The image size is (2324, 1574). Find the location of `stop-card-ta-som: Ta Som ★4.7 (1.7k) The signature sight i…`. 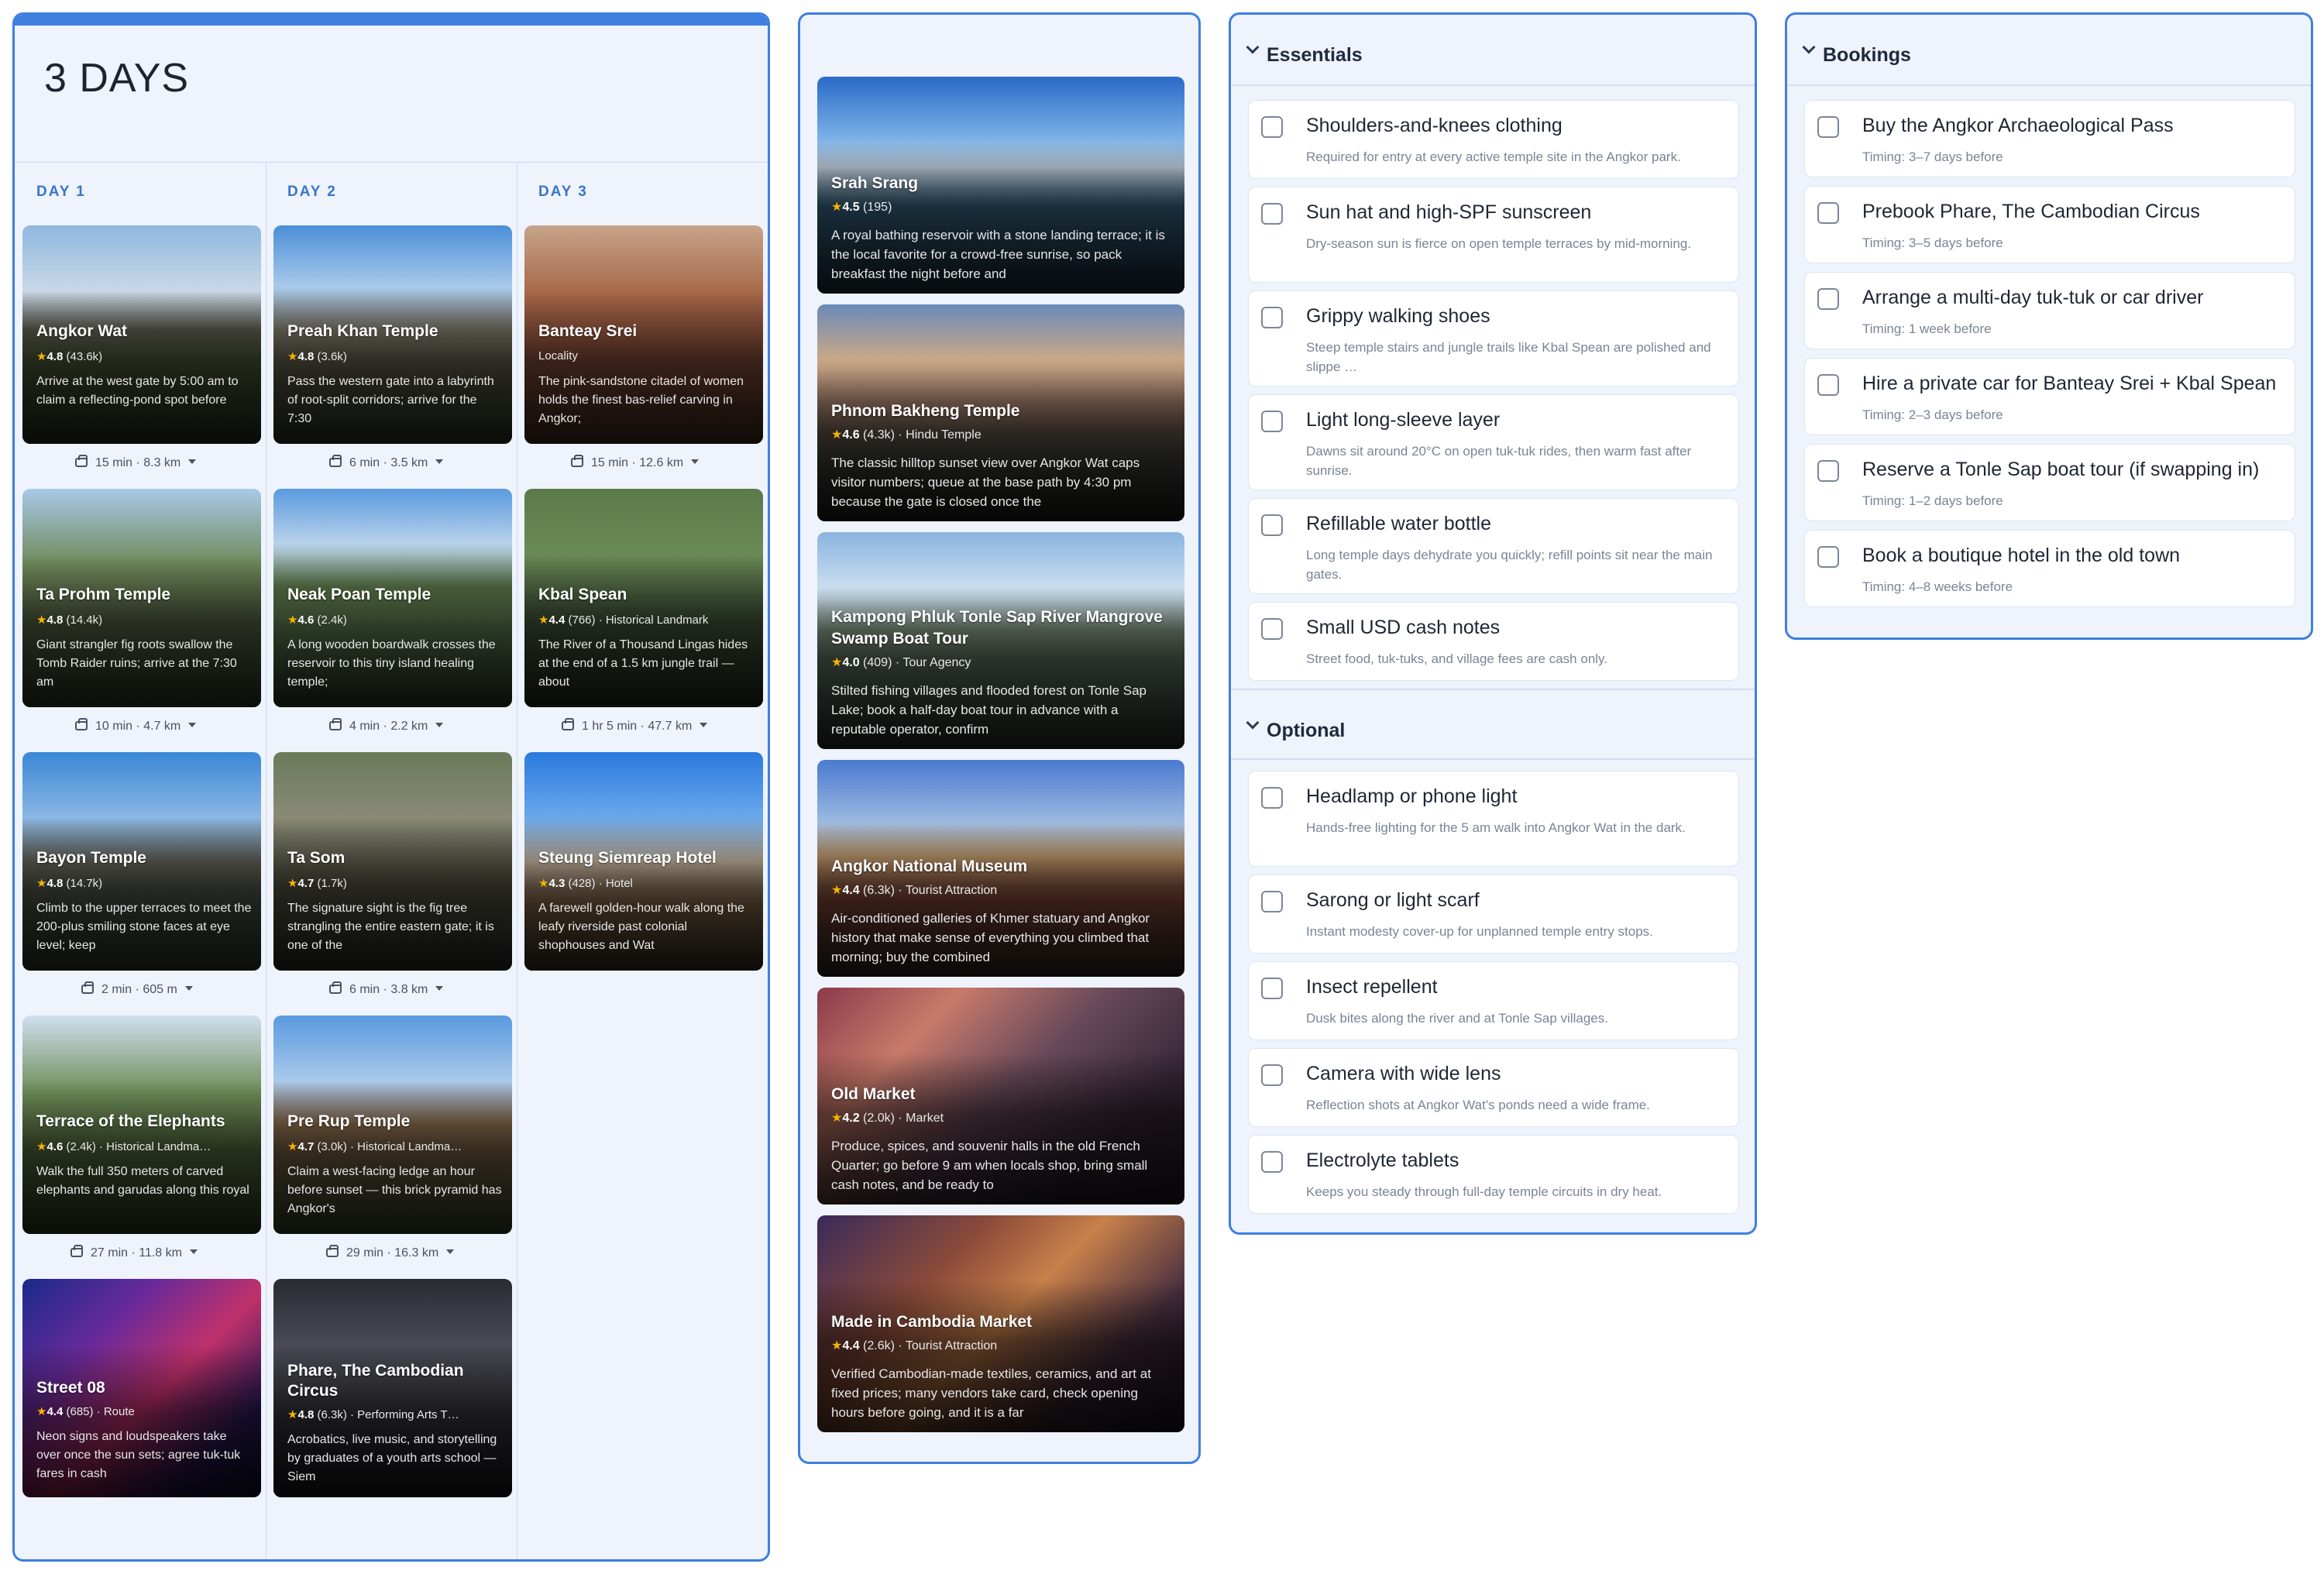

stop-card-ta-som: Ta Som ★4.7 (1.7k) The signature sight i… is located at coordinates (392, 861).